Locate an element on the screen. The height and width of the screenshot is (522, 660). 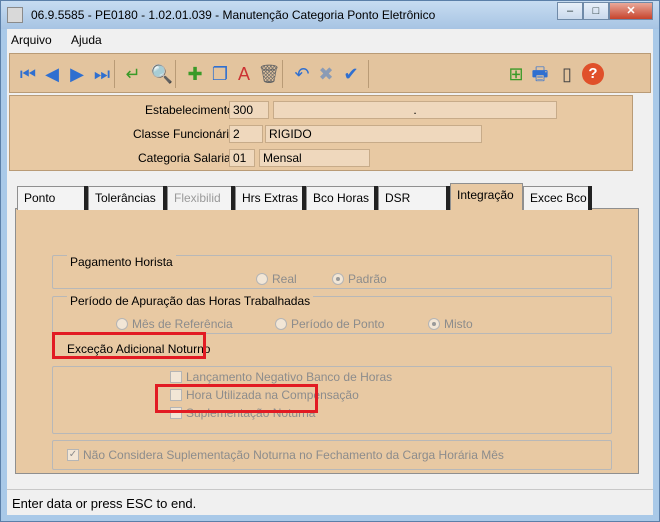
zoom-icon: 🔍 is located at coordinates (162, 74).